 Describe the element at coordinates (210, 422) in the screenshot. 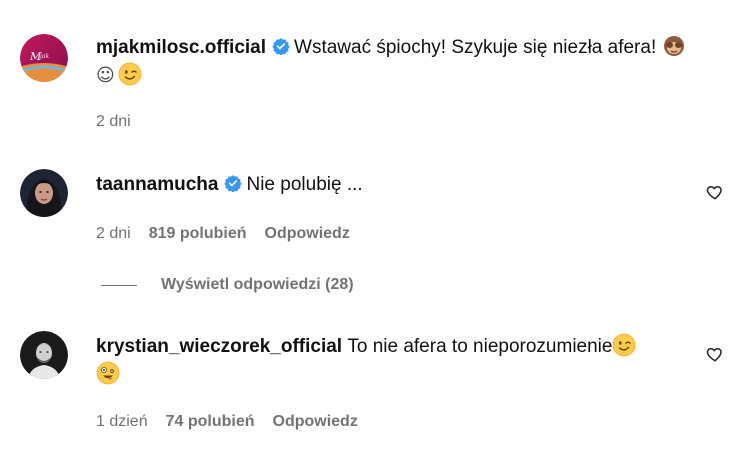

I see `likes-count: 74 polubień` at that location.